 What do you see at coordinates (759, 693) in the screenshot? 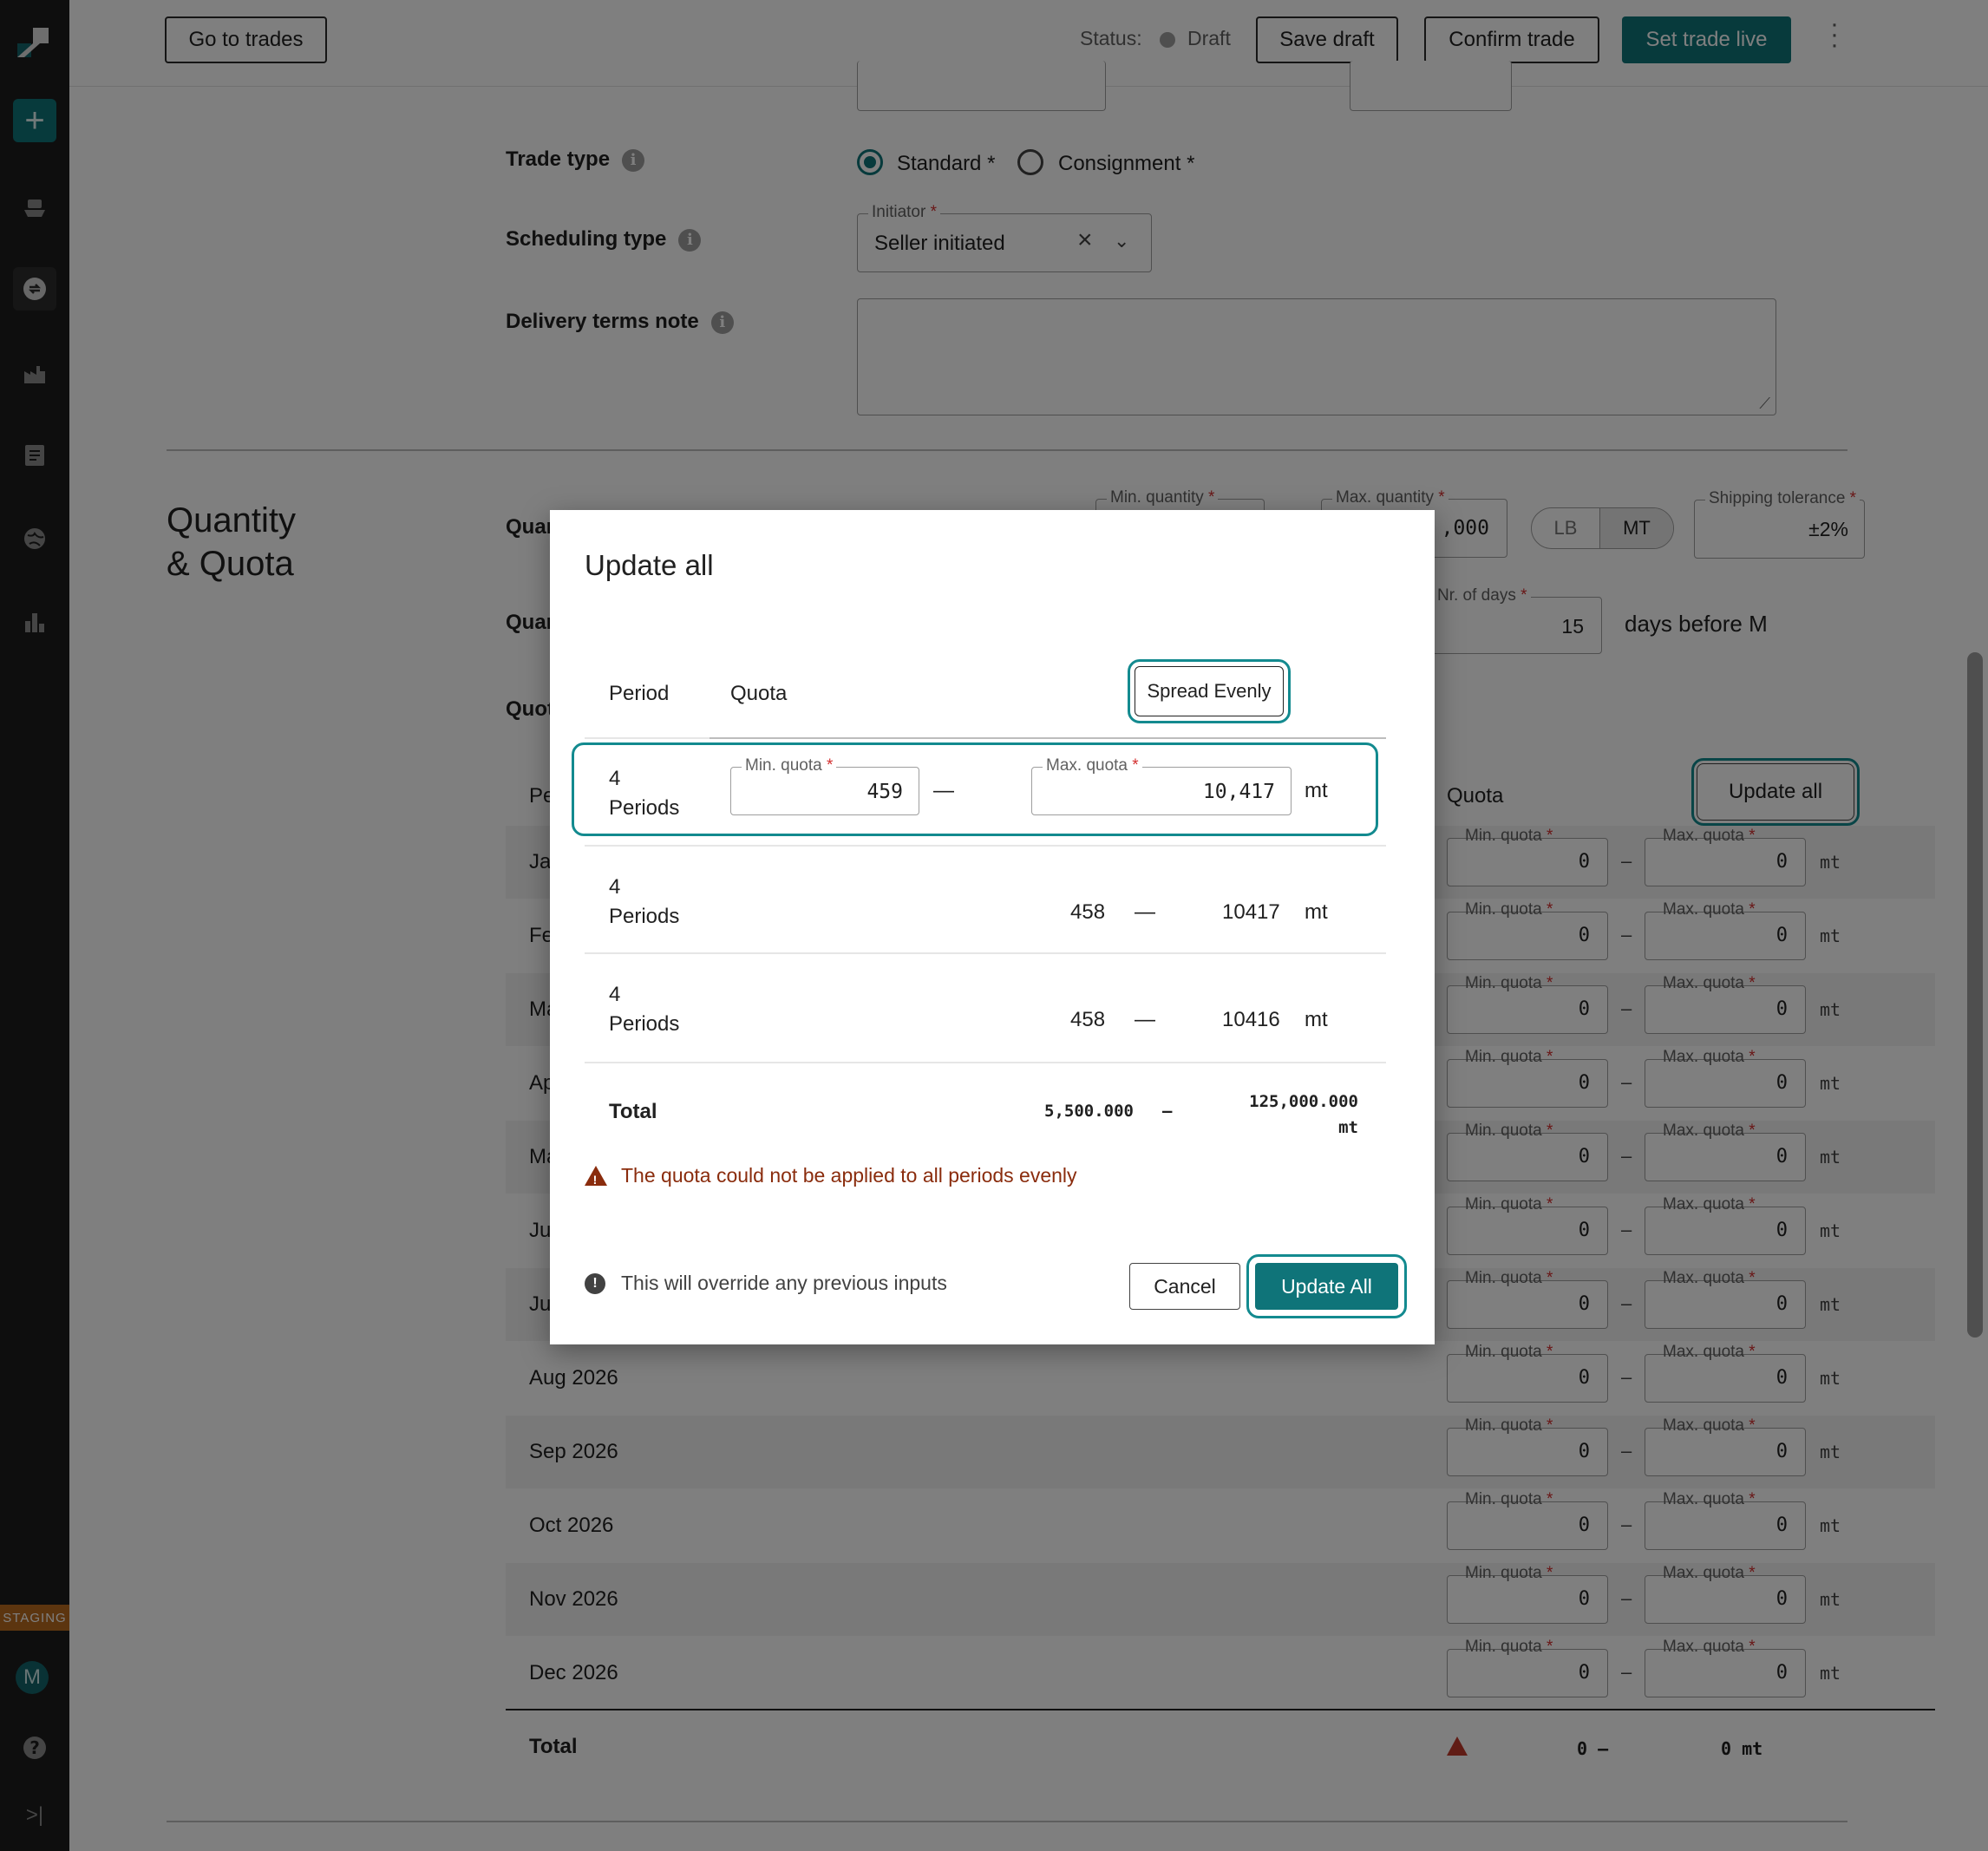
I see `quota-column-header: Quota` at bounding box center [759, 693].